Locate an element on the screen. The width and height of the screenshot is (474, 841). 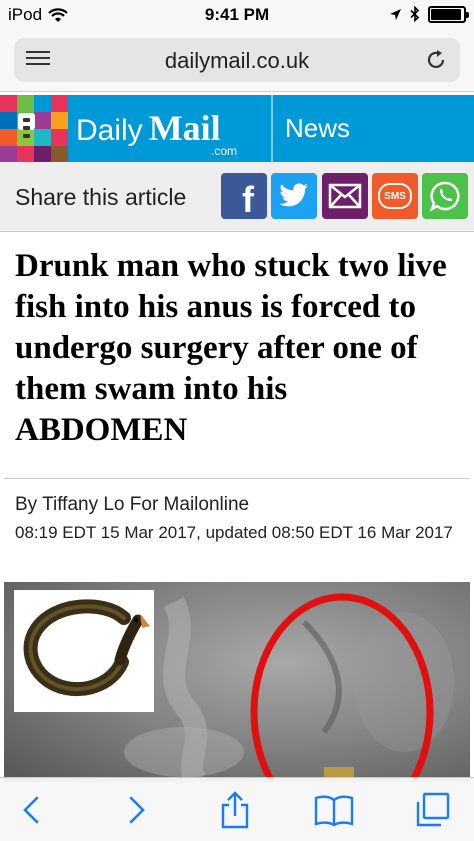
battery-icon is located at coordinates (448, 14).